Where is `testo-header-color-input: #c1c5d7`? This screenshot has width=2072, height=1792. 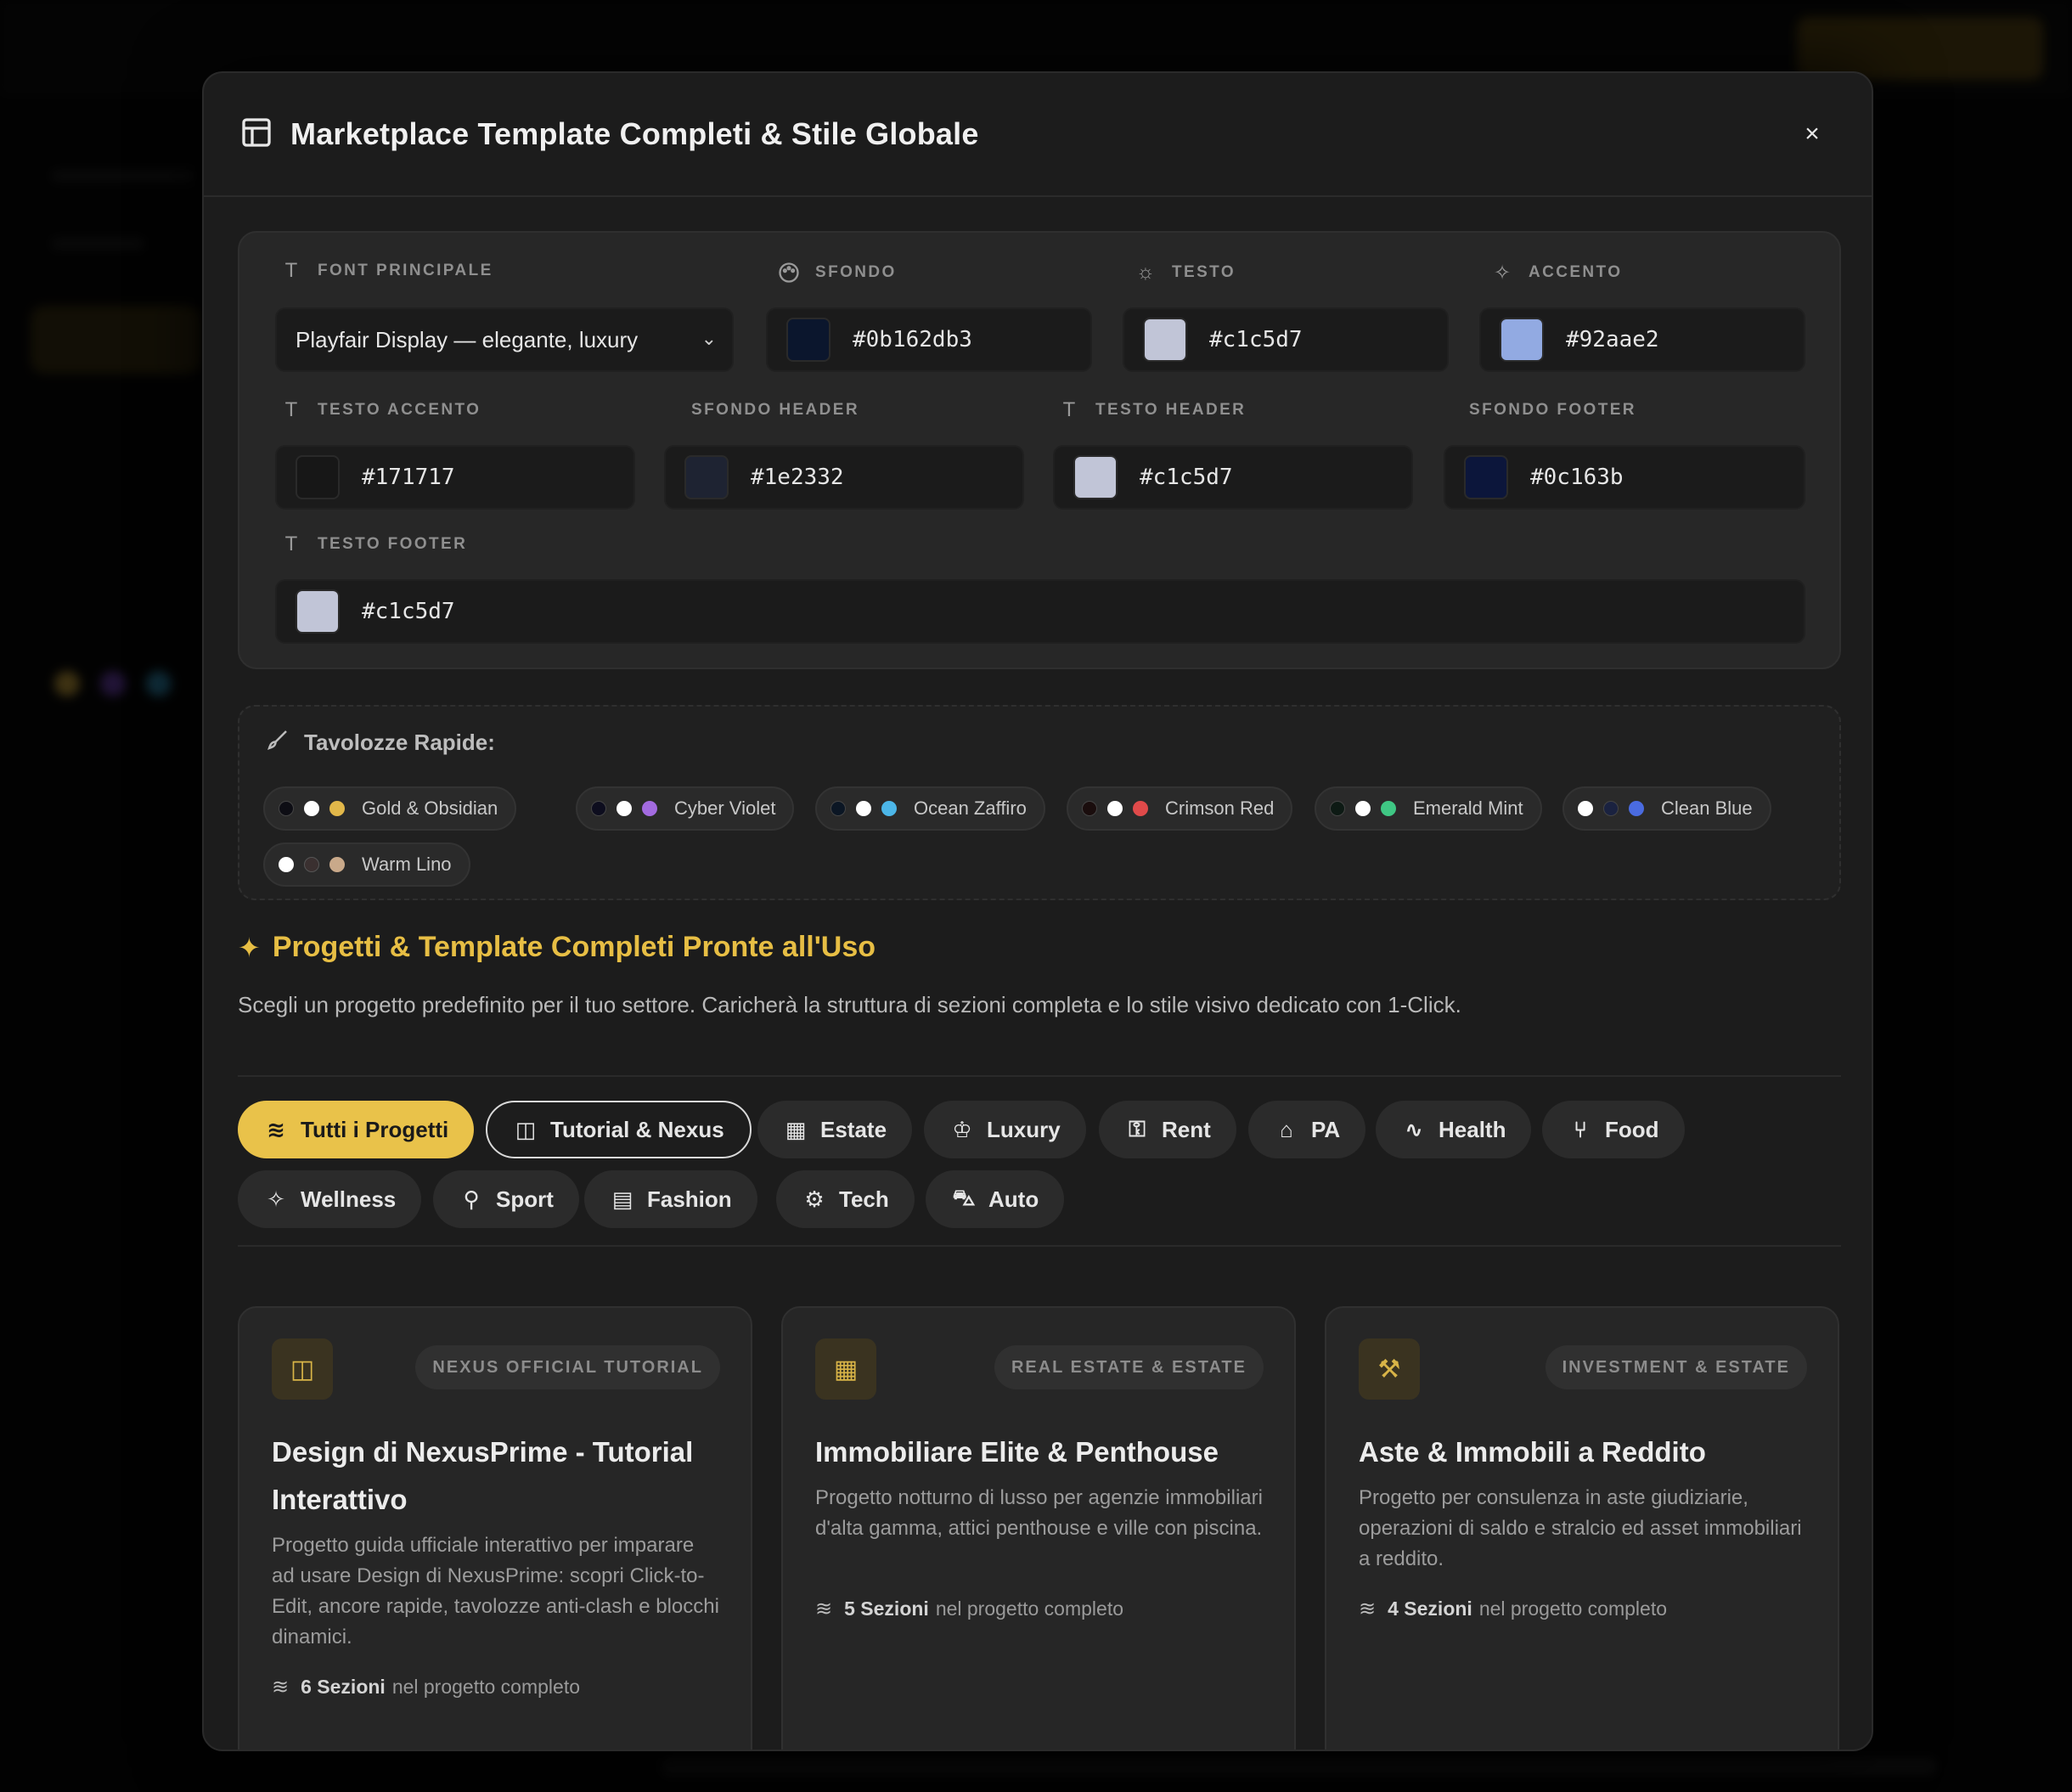 testo-header-color-input: #c1c5d7 is located at coordinates (1233, 478).